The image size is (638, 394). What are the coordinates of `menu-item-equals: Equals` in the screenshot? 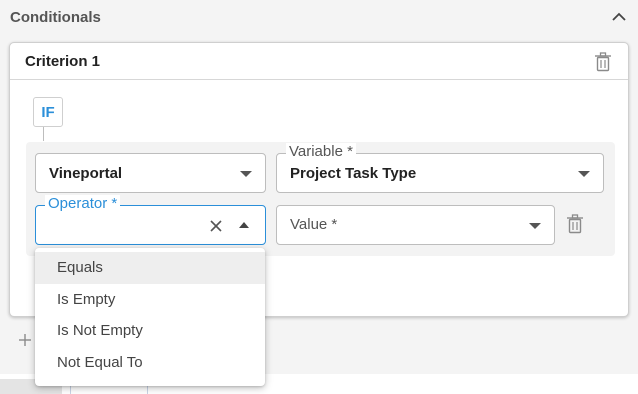 It's located at (150, 268).